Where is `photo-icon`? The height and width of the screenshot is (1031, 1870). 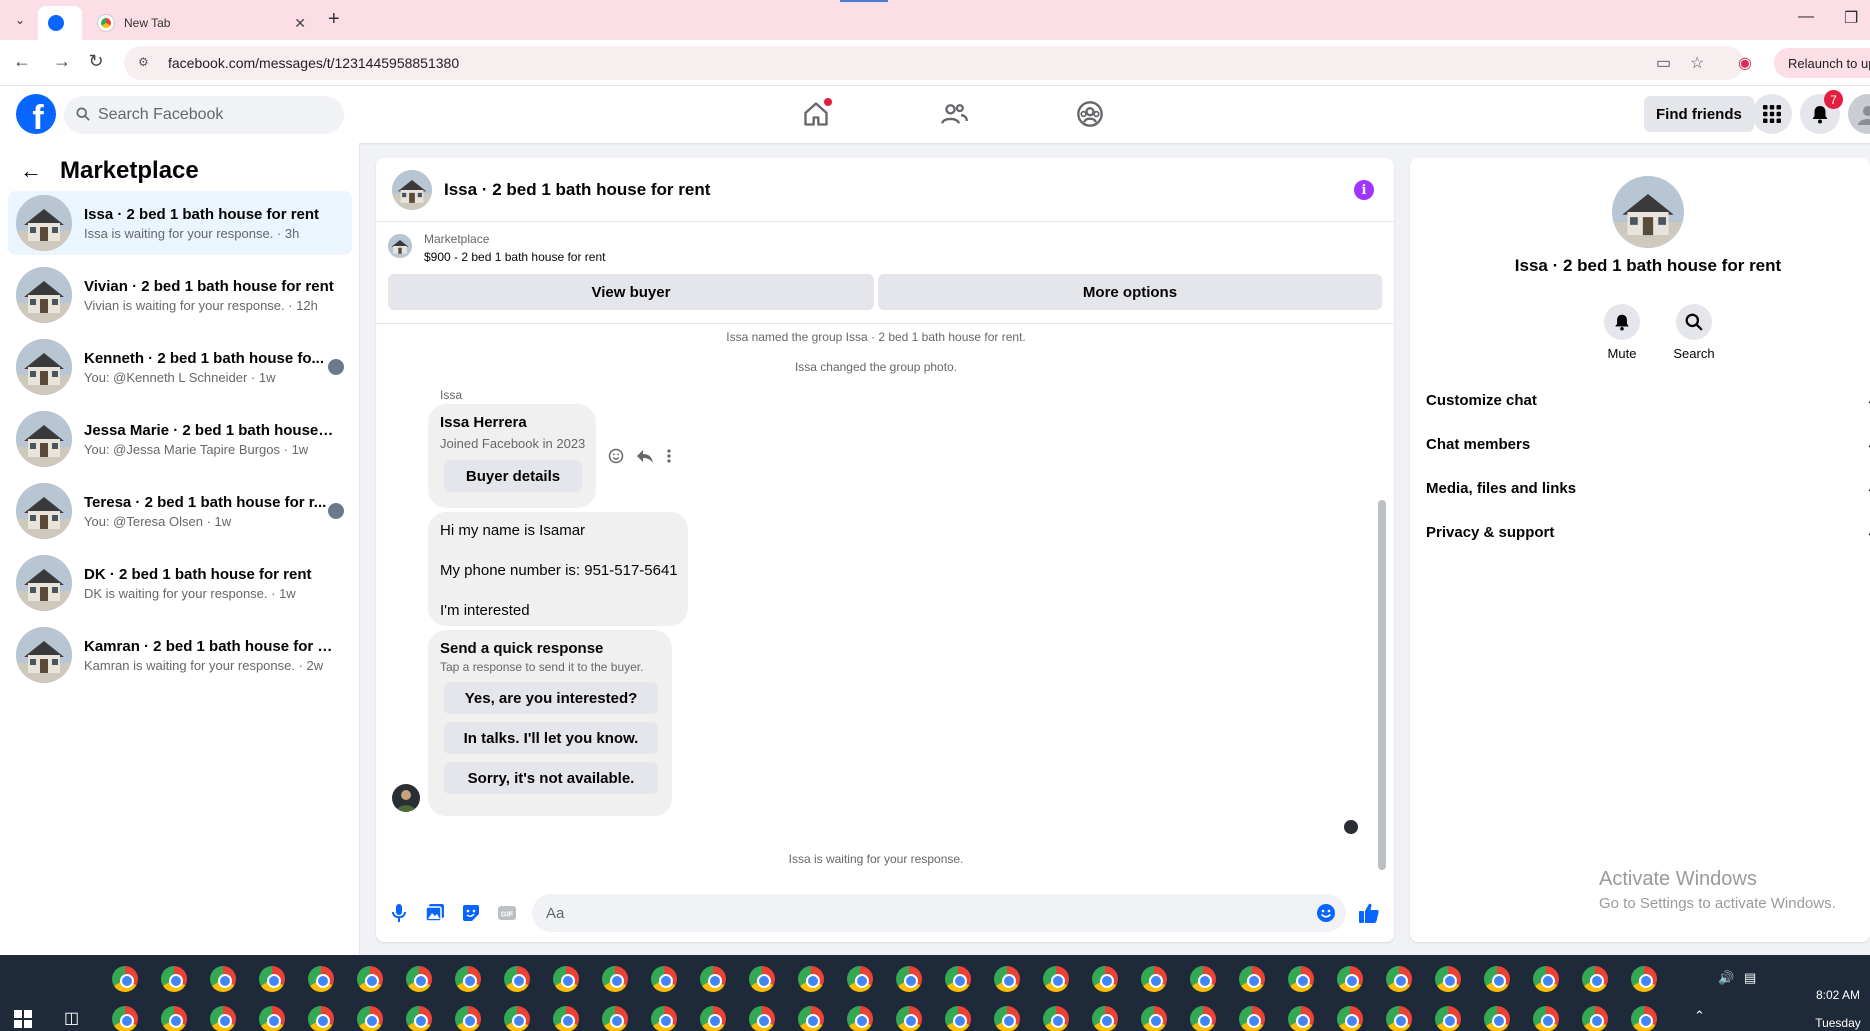
photo-icon is located at coordinates (435, 913).